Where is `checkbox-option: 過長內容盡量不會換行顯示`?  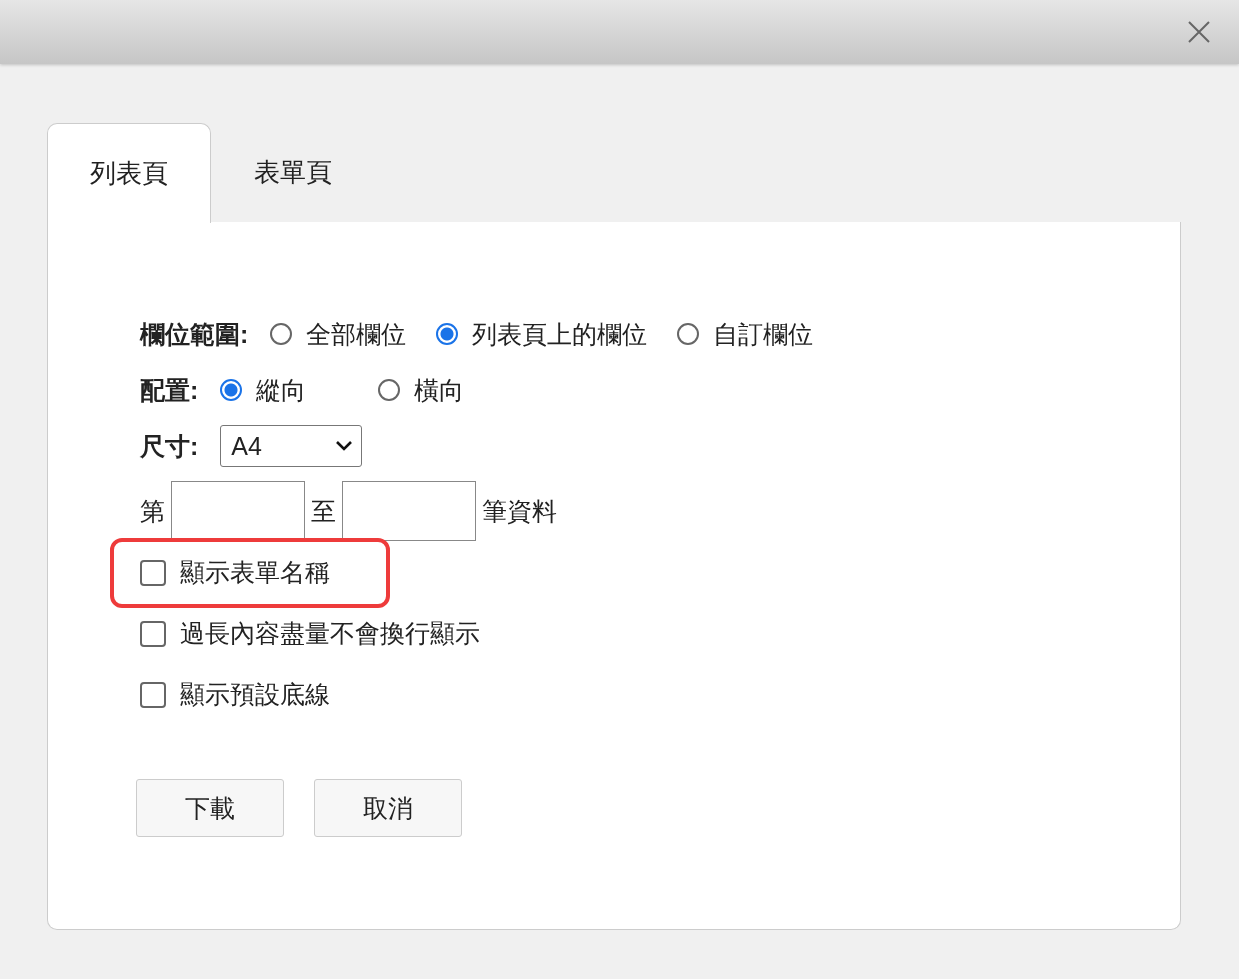 checkbox-option: 過長內容盡量不會換行顯示 is located at coordinates (310, 633).